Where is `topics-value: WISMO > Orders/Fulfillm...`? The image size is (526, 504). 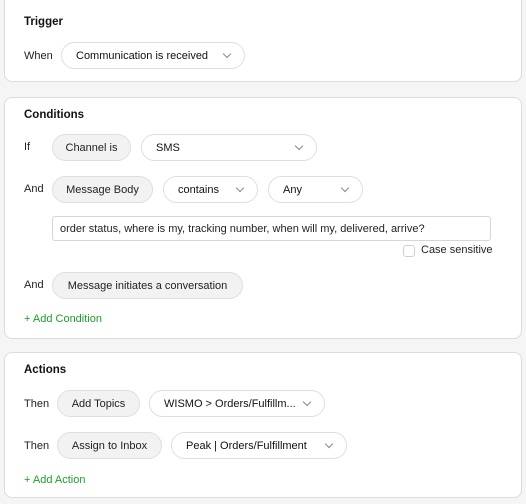
topics-value: WISMO > Orders/Fulfillm... is located at coordinates (230, 403).